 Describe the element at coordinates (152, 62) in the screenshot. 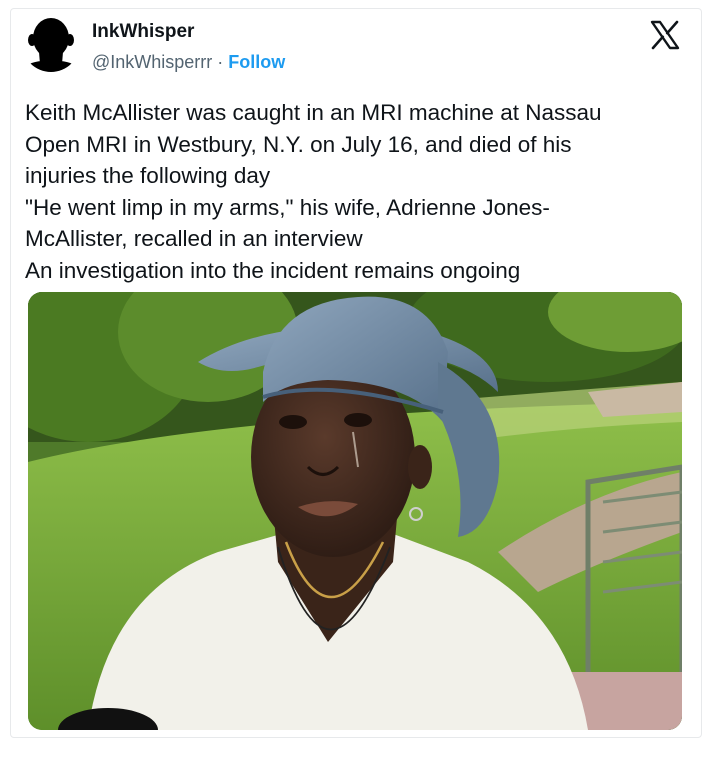

I see `user-handle: @InkWhisperrr` at that location.